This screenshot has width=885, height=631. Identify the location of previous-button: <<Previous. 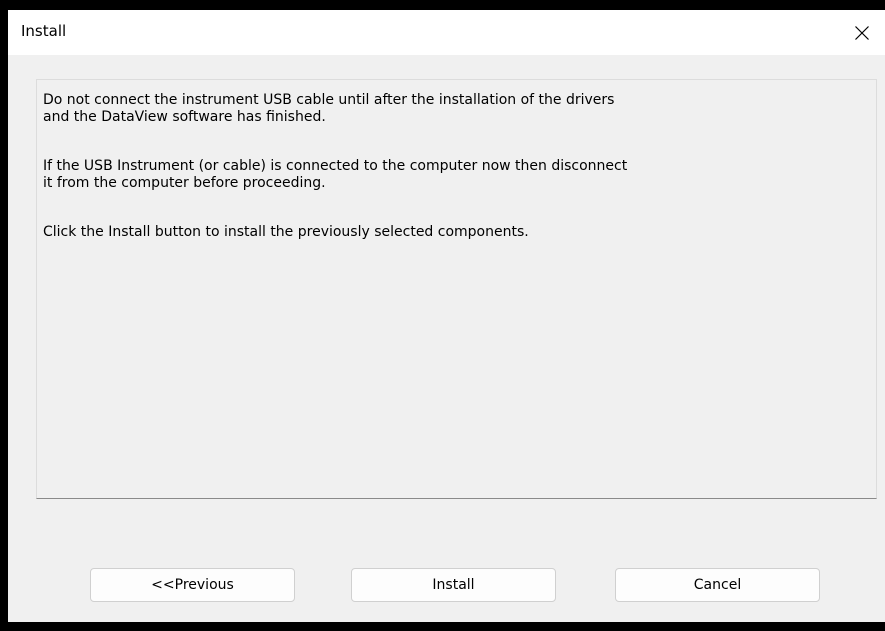
(192, 585).